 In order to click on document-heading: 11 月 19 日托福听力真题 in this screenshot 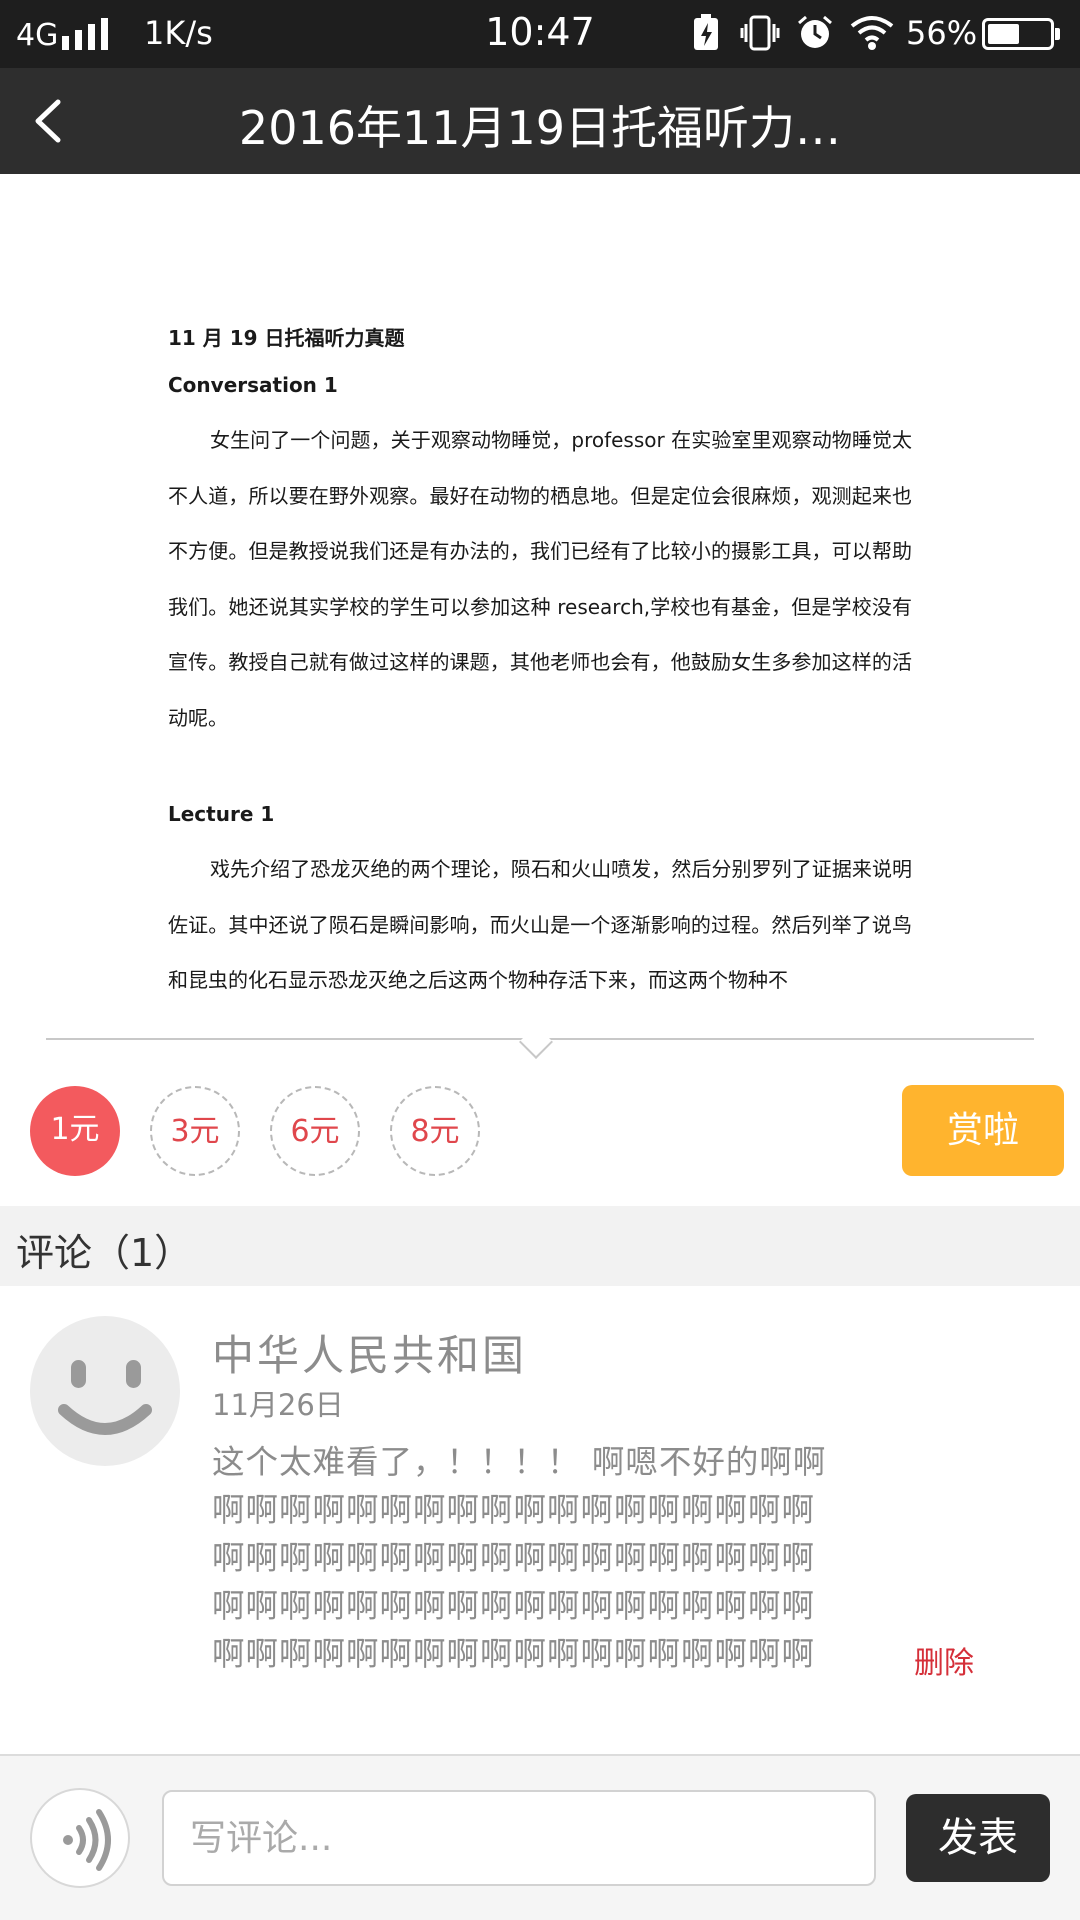, I will do `click(286, 338)`.